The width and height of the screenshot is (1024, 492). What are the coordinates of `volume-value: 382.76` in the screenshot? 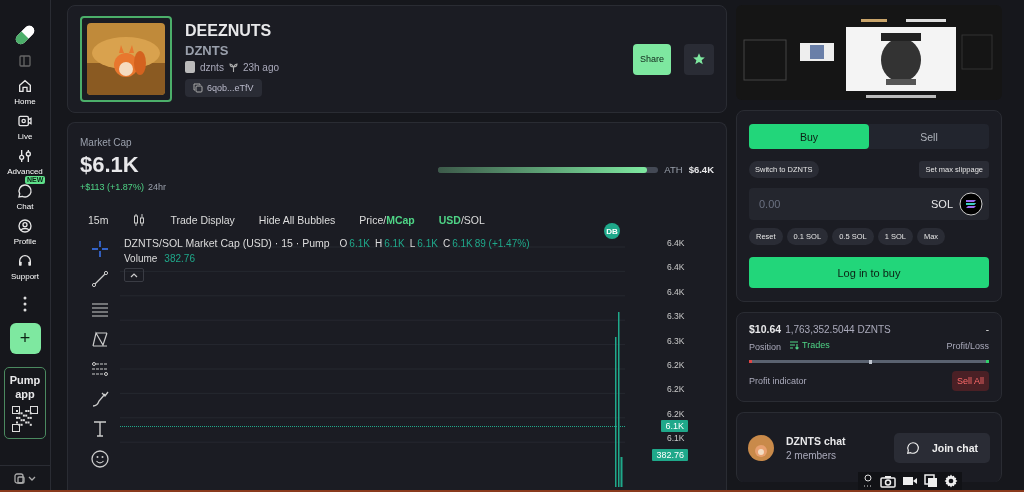 It's located at (179, 258).